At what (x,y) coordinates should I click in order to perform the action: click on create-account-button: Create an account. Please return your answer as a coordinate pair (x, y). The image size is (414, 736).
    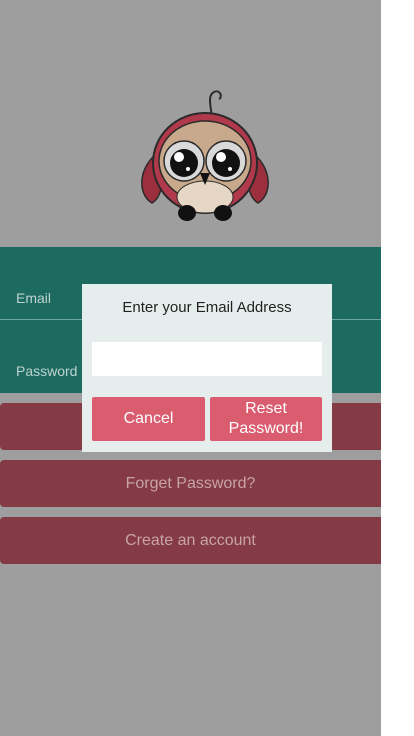
    Looking at the image, I should click on (190, 540).